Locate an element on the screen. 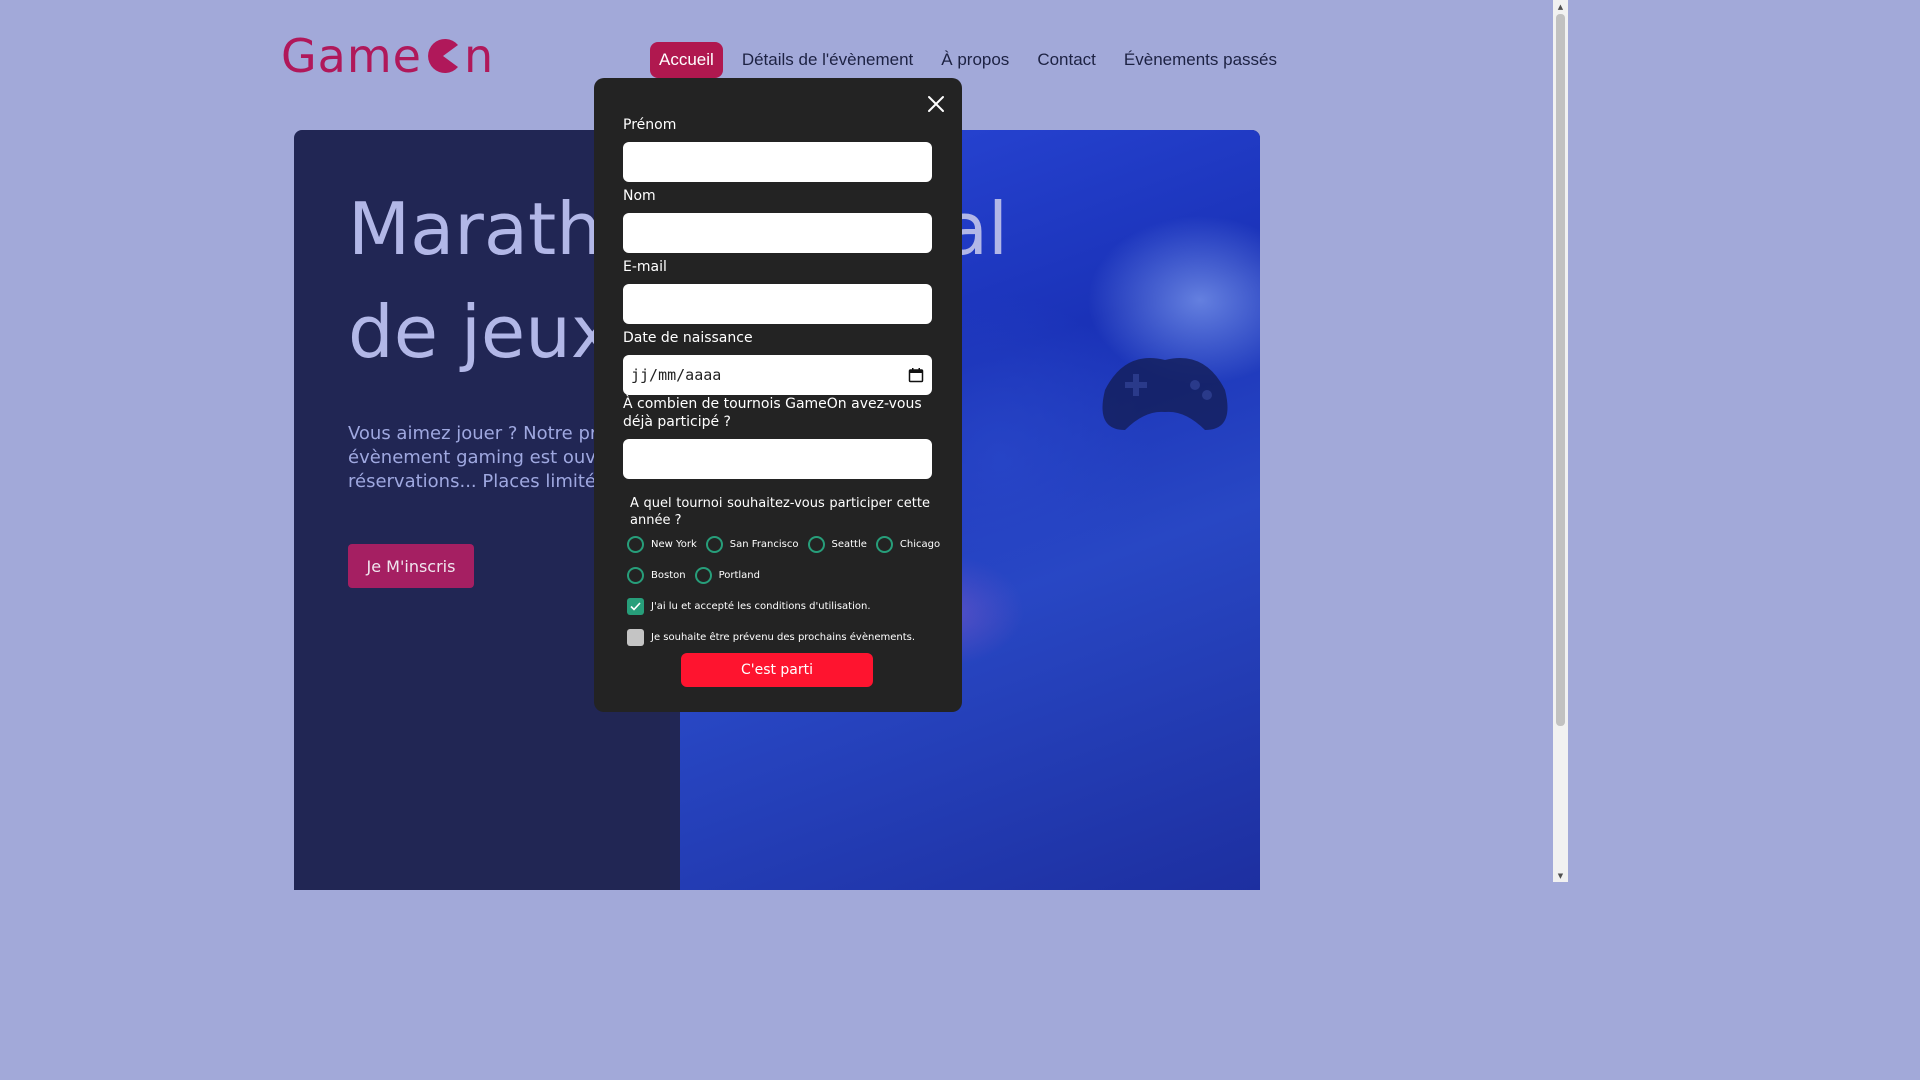 The height and width of the screenshot is (1080, 1920). email-label: E-mail is located at coordinates (645, 267).